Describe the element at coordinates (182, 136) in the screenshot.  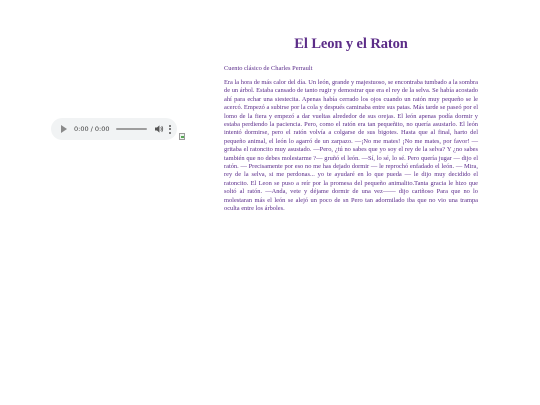
I see `broken-image-icon` at that location.